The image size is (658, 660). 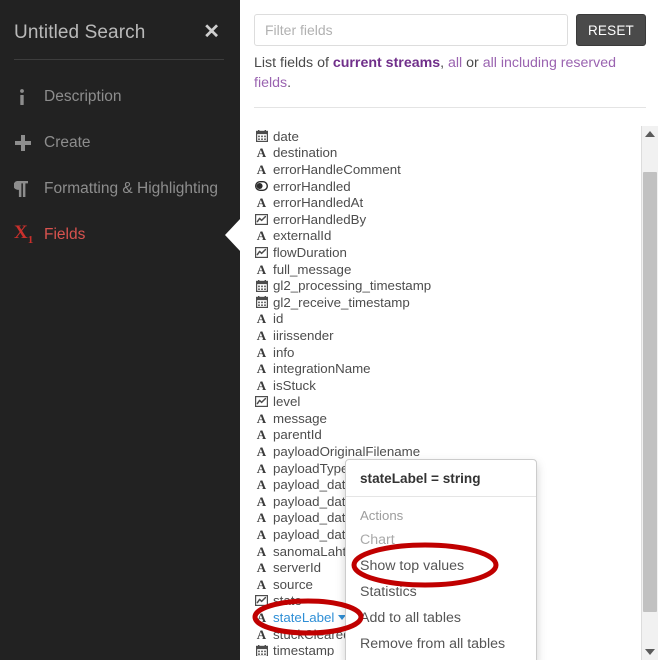 What do you see at coordinates (286, 136) in the screenshot?
I see `field-name: date` at bounding box center [286, 136].